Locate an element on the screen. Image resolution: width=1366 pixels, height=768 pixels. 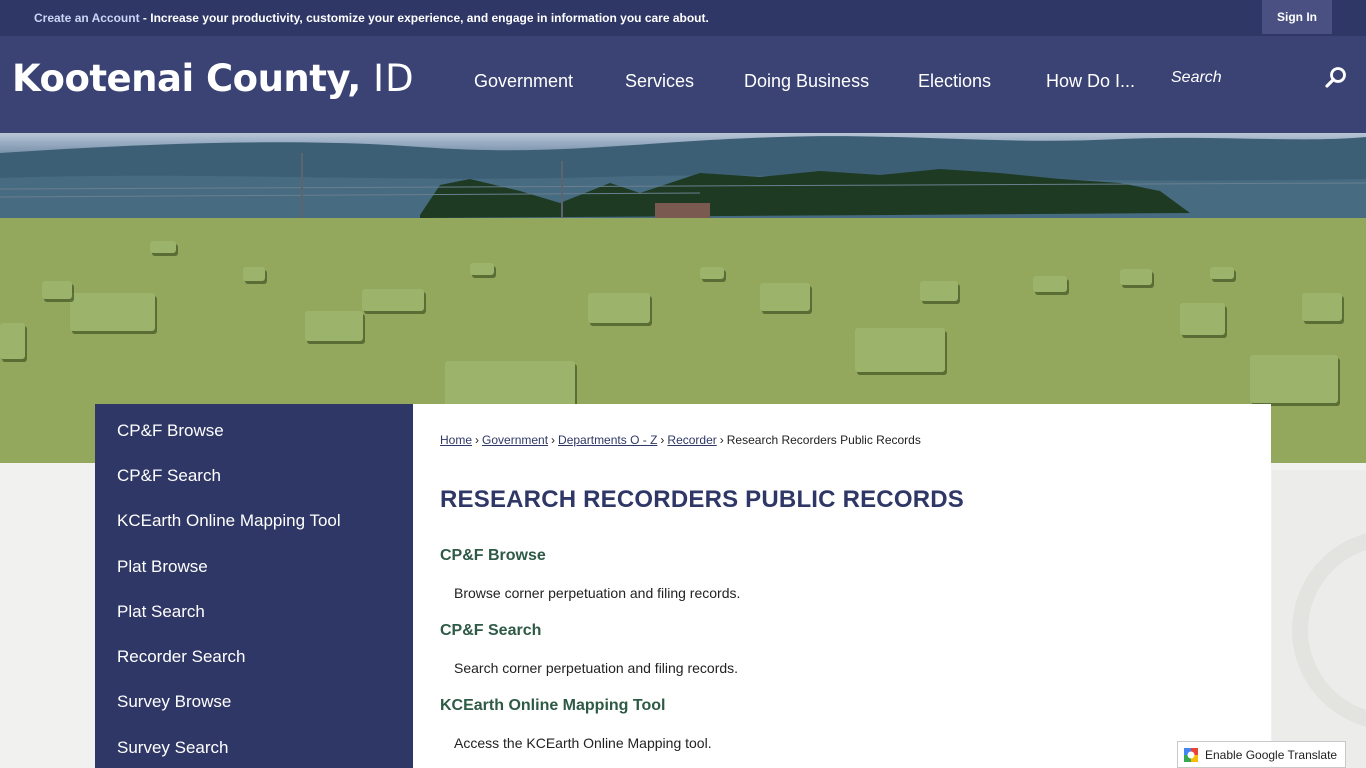
breadcrumb-current: Research Recorders Public Records is located at coordinates (823, 440).